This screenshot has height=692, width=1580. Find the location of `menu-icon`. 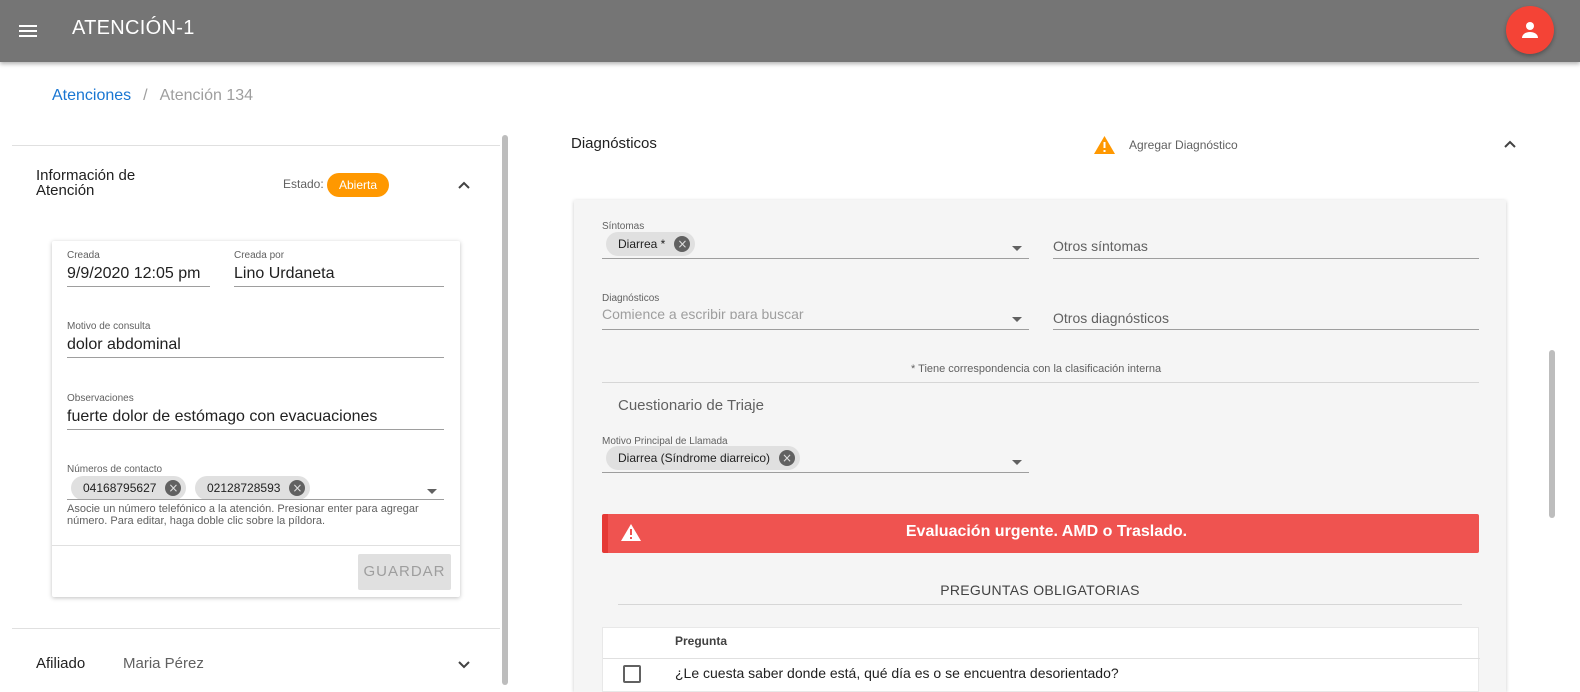

menu-icon is located at coordinates (28, 31).